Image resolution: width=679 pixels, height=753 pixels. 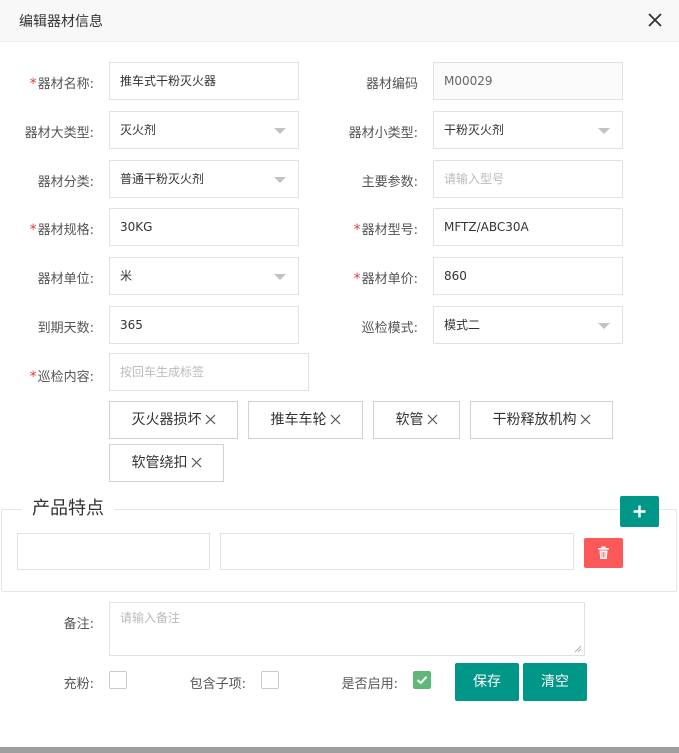 What do you see at coordinates (555, 682) in the screenshot?
I see `clear-button: 清空` at bounding box center [555, 682].